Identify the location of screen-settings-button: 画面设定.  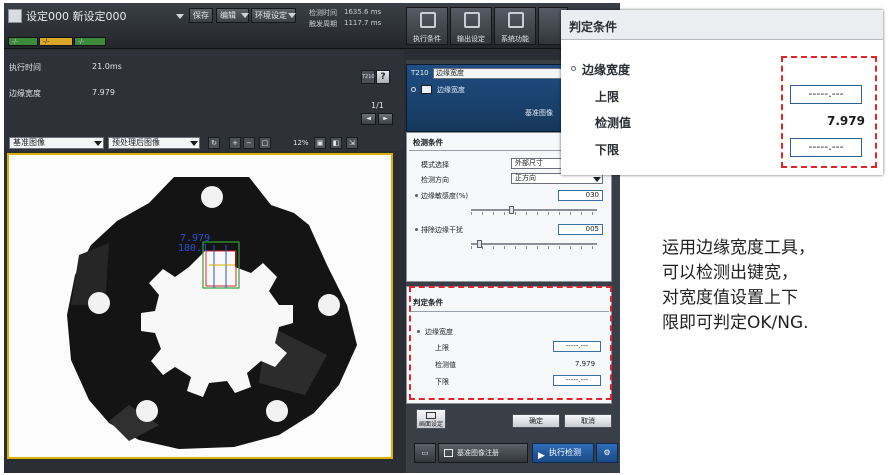
(431, 419).